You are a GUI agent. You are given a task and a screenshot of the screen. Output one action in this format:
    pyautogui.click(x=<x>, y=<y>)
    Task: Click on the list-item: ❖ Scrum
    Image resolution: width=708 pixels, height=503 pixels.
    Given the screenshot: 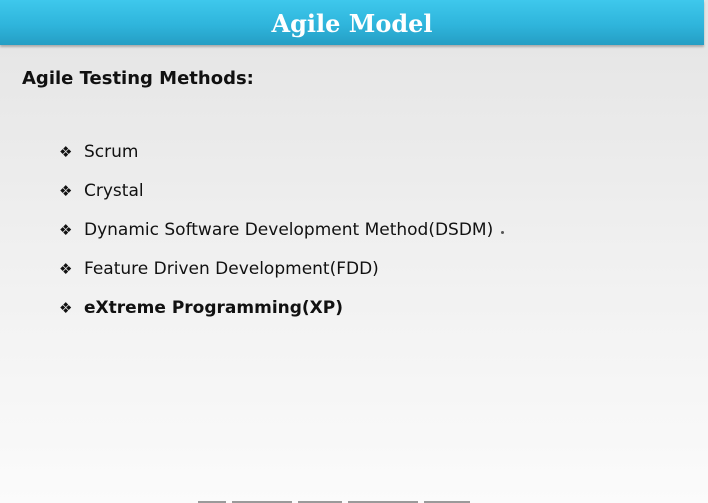 What is the action you would take?
    pyautogui.click(x=281, y=151)
    